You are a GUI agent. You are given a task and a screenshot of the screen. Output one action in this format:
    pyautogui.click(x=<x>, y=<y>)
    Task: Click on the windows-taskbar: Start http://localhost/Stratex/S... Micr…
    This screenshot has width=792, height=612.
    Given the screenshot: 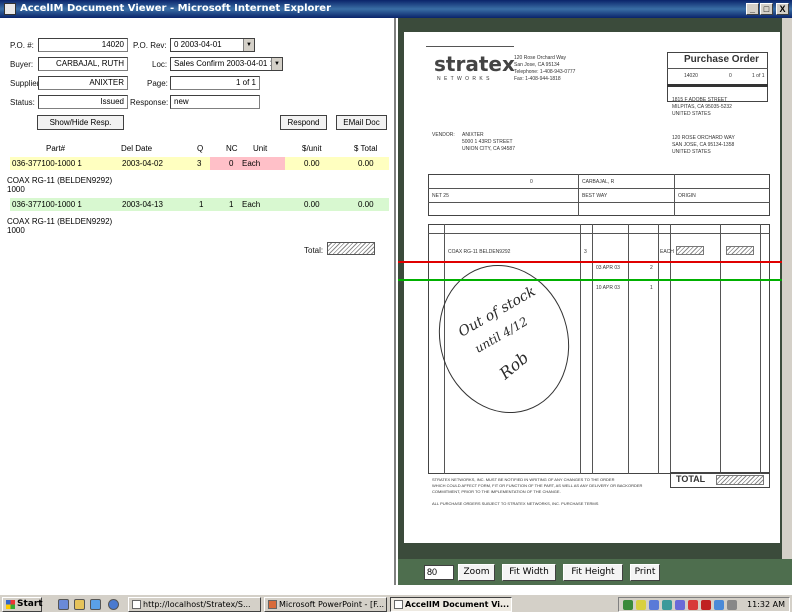 What is the action you would take?
    pyautogui.click(x=396, y=603)
    